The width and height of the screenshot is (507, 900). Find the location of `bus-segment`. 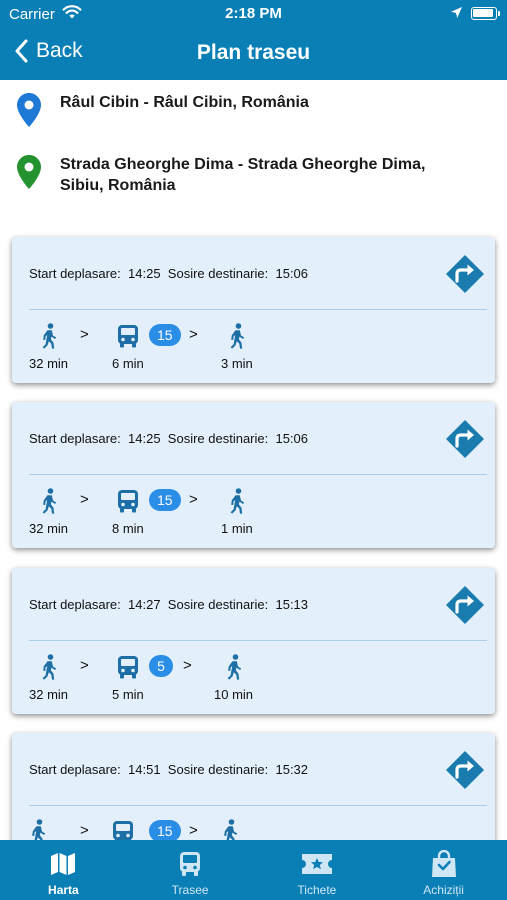

bus-segment is located at coordinates (123, 828).